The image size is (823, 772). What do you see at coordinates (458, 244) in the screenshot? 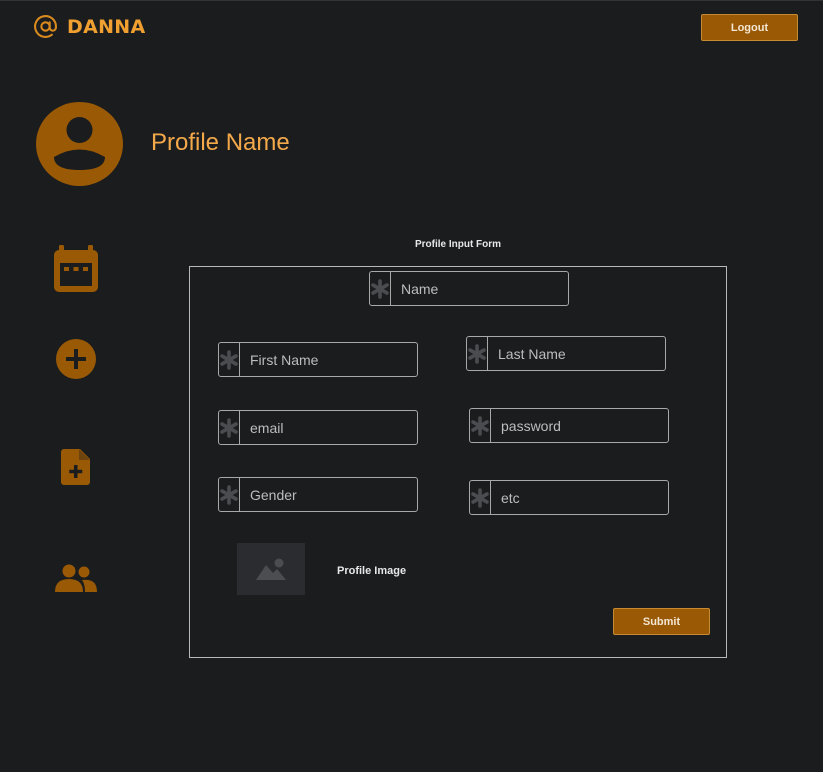
I see `form-title: Profile Input Form` at bounding box center [458, 244].